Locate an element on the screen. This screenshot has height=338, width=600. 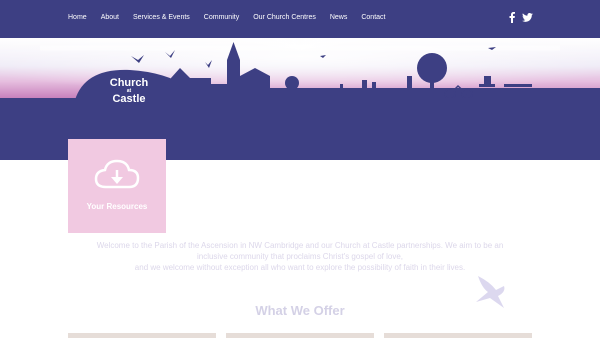
nav-home: Home is located at coordinates (77, 17).